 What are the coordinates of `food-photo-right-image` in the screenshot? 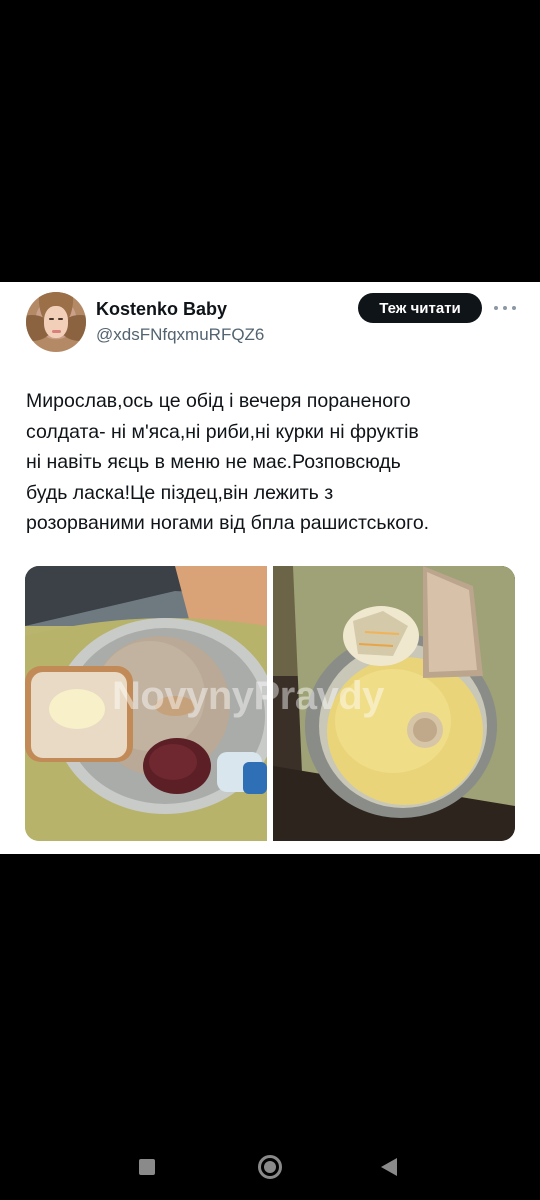 It's located at (394, 703).